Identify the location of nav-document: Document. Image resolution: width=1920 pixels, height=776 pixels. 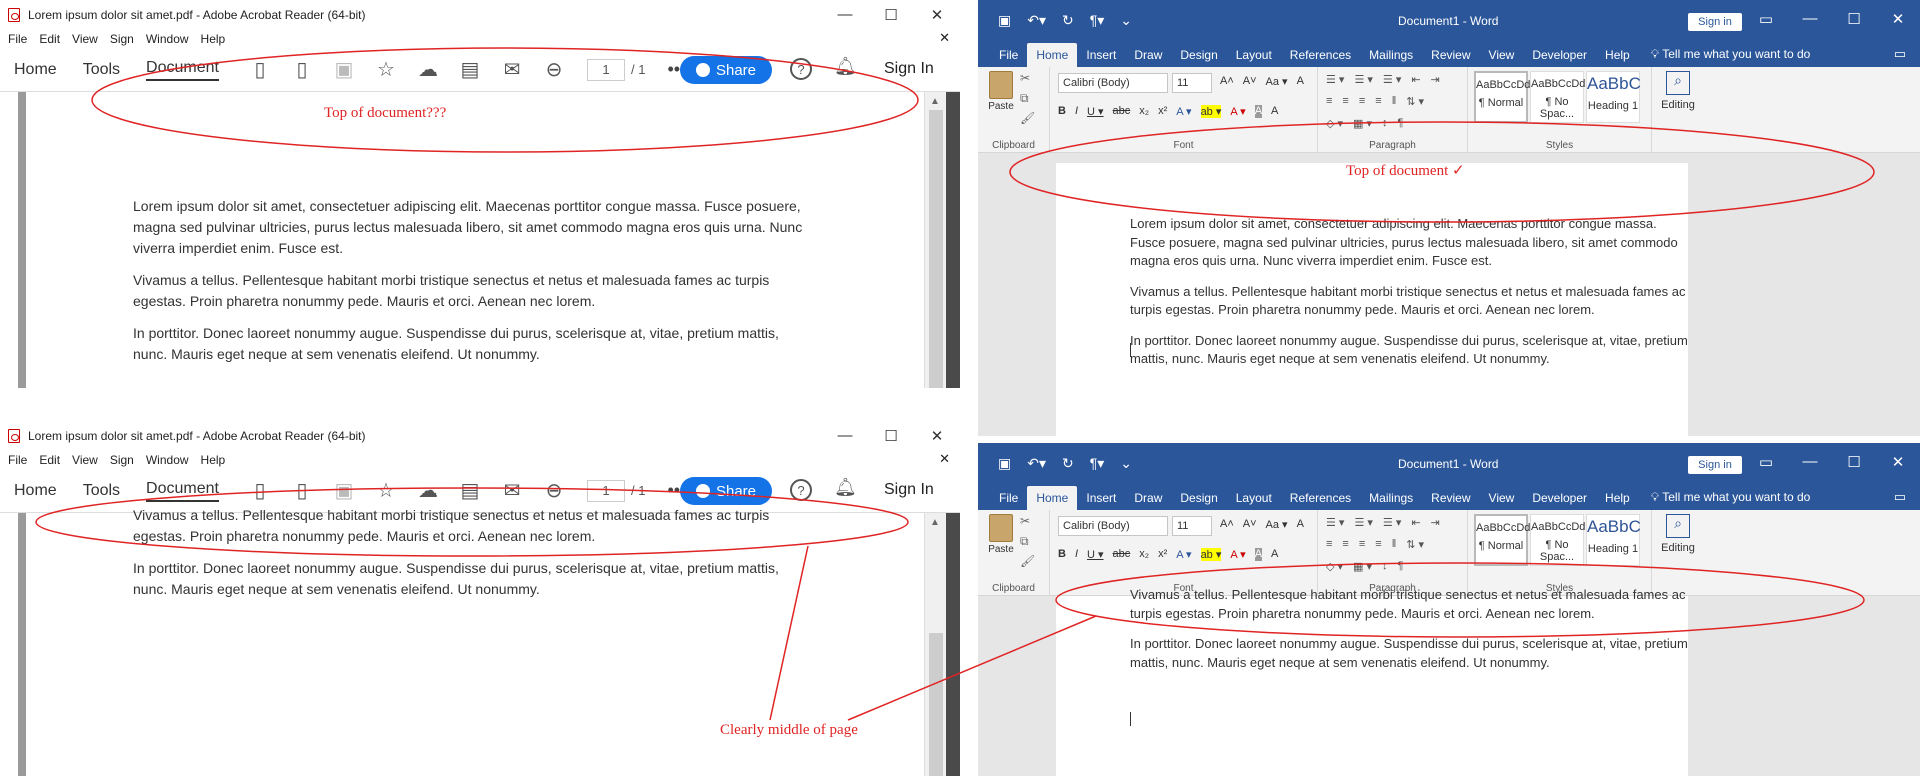
(182, 491).